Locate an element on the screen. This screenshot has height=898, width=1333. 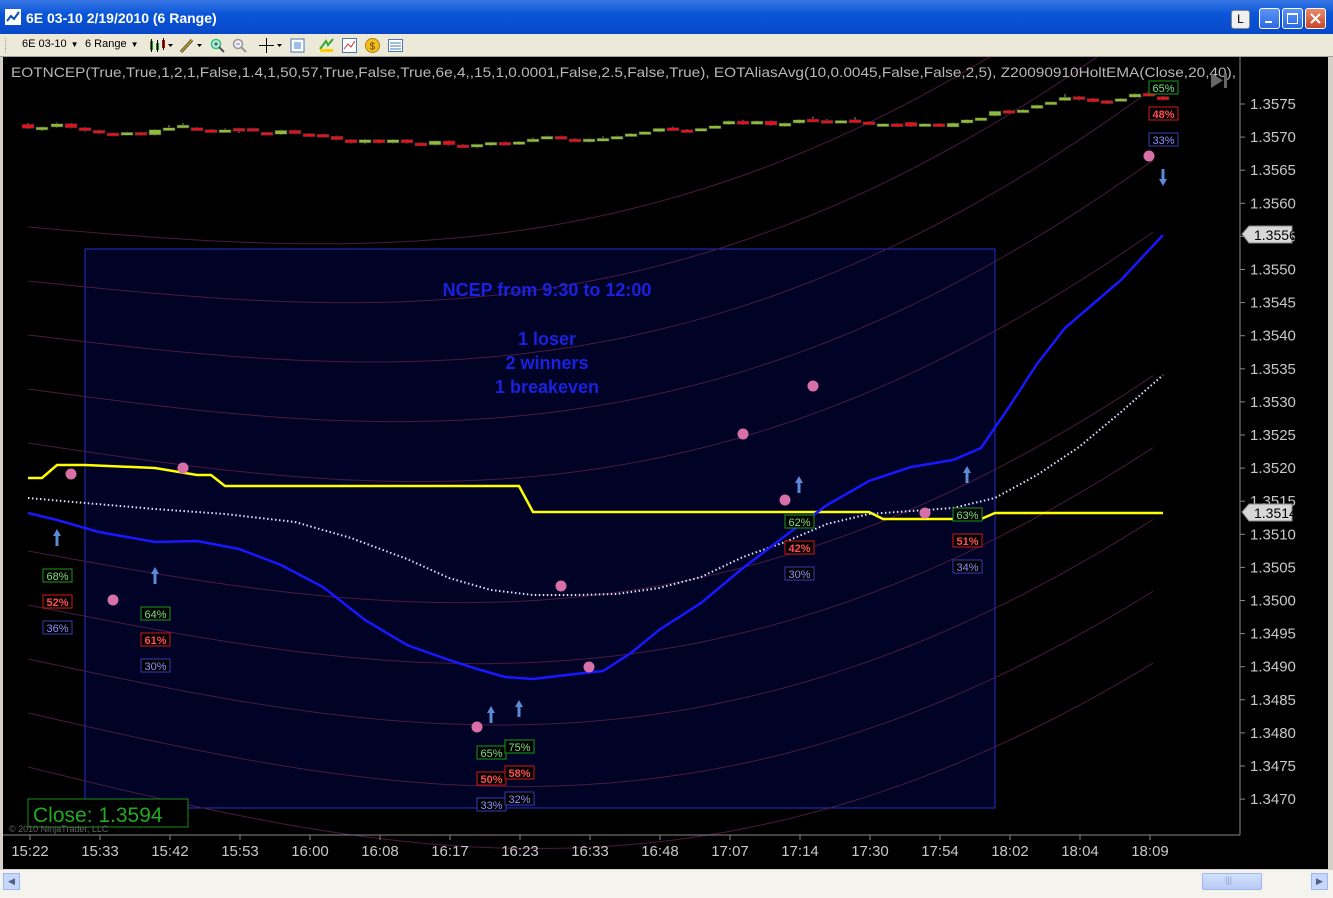
time-label: 16:00 is located at coordinates (310, 851).